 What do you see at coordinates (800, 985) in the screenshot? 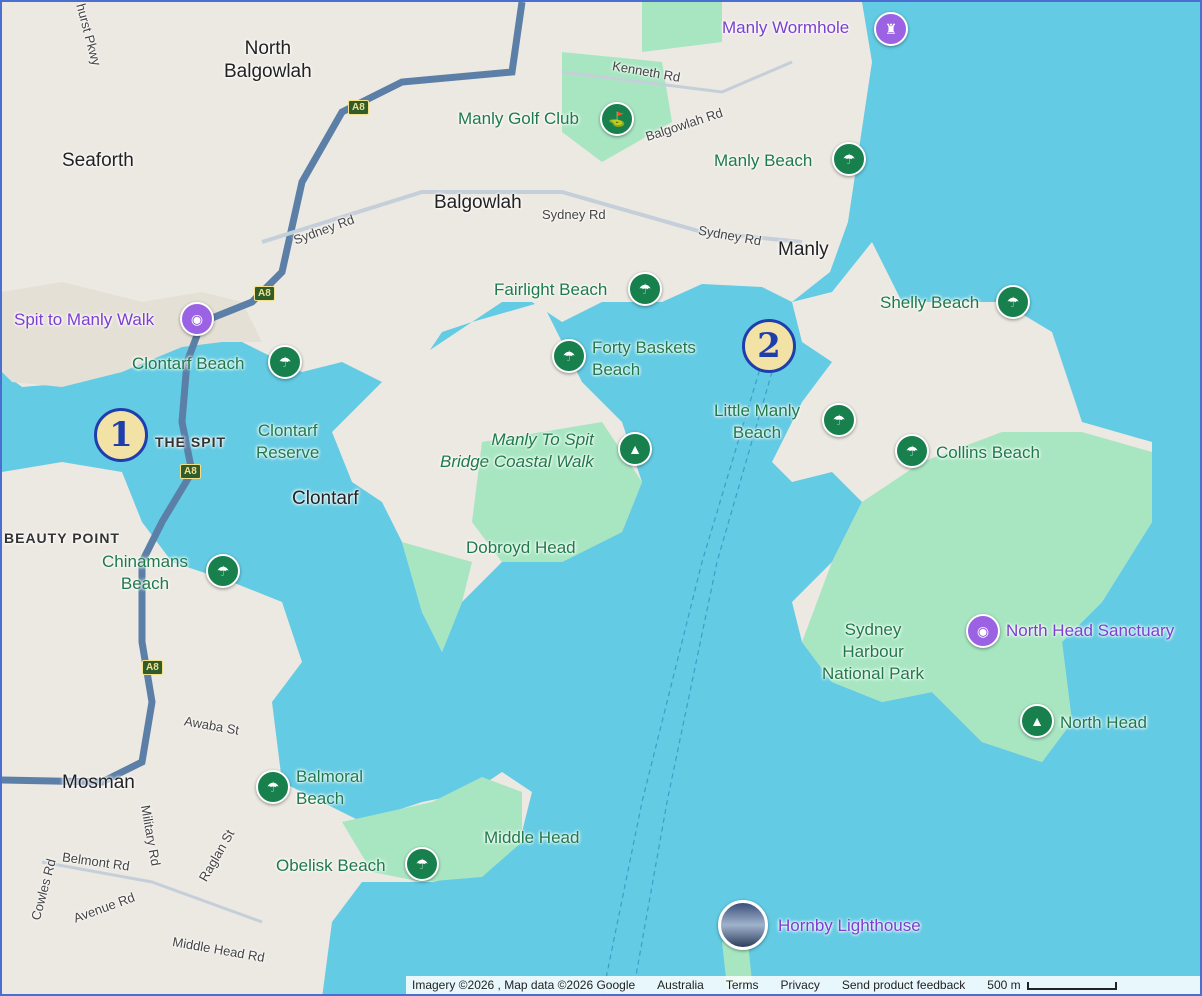
I see `privacy-link: Privacy` at bounding box center [800, 985].